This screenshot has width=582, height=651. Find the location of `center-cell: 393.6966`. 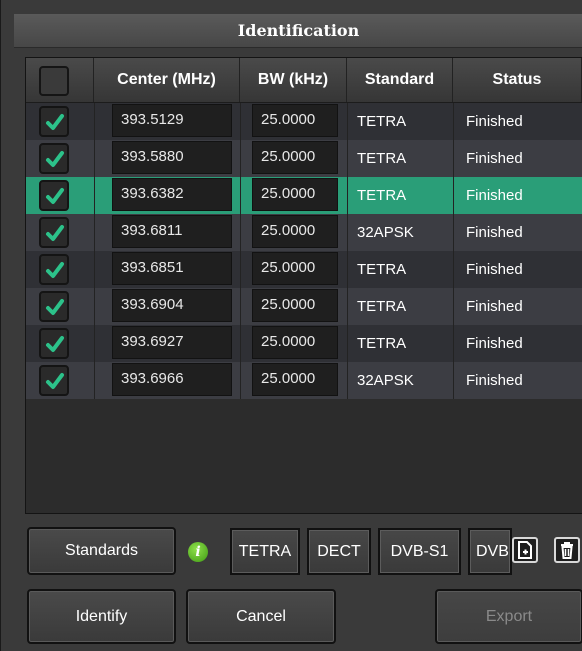

center-cell: 393.6966 is located at coordinates (172, 379).